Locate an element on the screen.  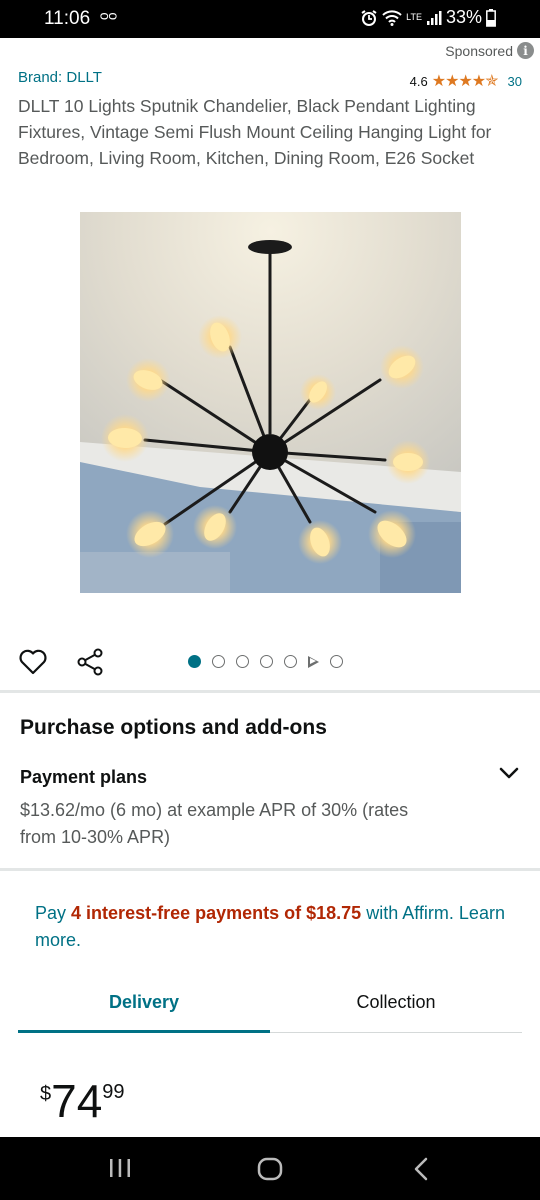
star-rating-icon: ★★★★✯ is located at coordinates (465, 81).